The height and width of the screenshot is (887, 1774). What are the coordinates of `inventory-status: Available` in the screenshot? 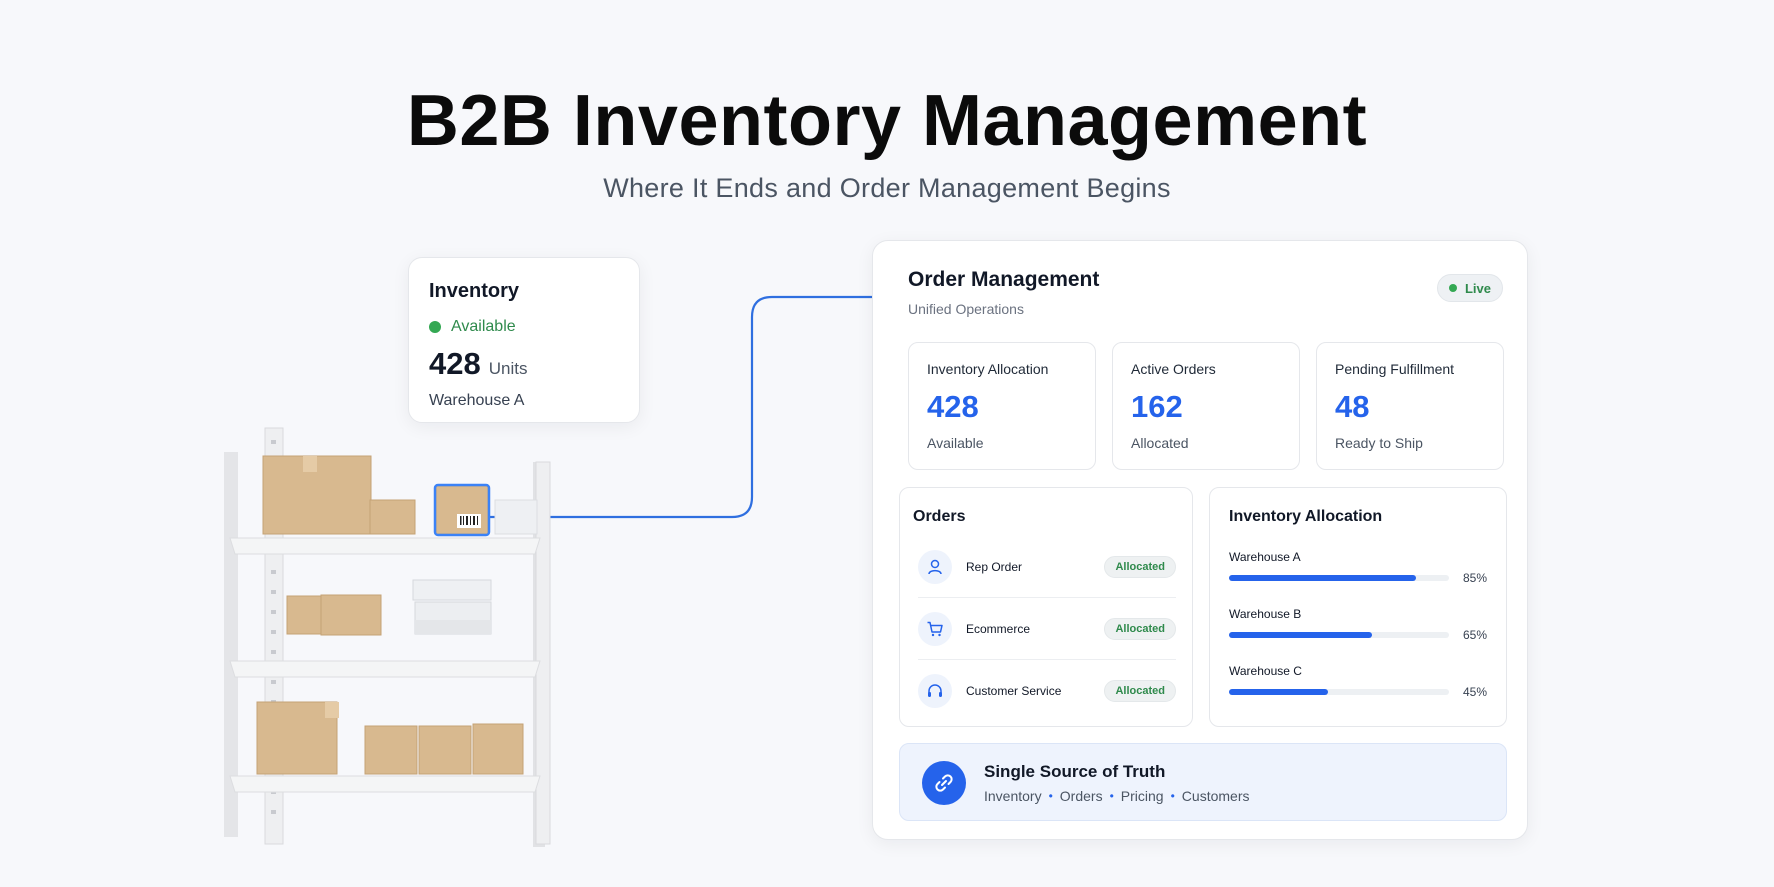 It's located at (524, 327).